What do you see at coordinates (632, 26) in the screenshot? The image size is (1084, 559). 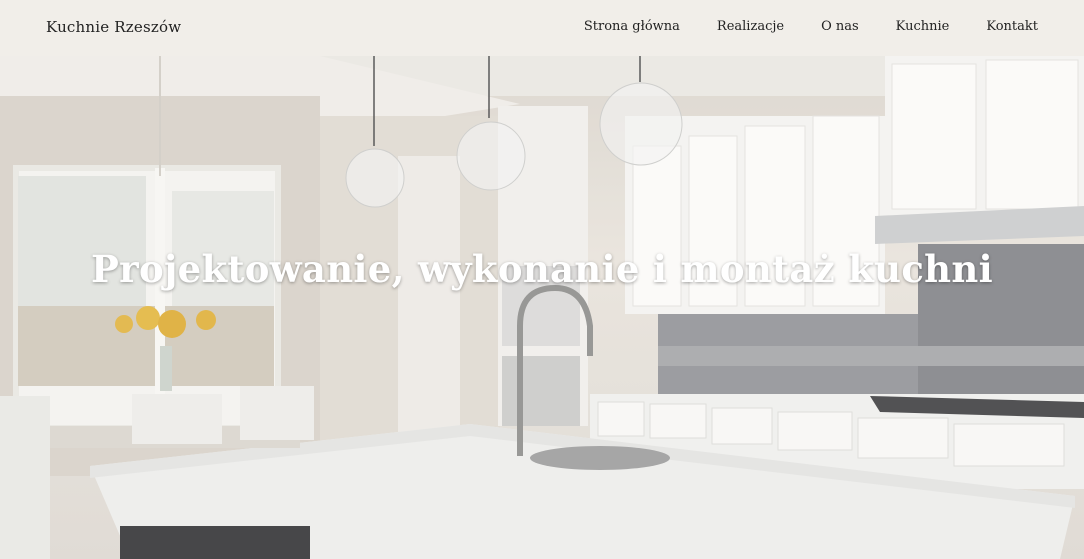 I see `nav-link-home: Strona główna` at bounding box center [632, 26].